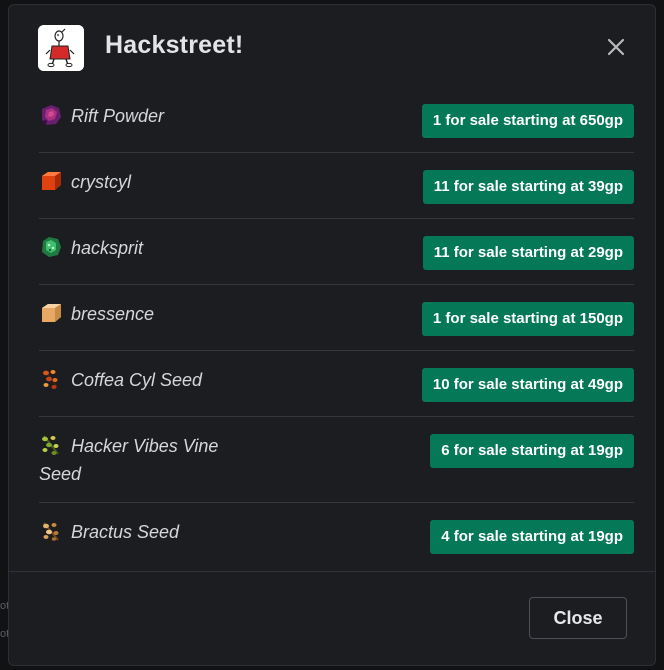 This screenshot has width=664, height=670. What do you see at coordinates (336, 120) in the screenshot?
I see `list-item: Rift Powder 1 for sale starting at 650gp` at bounding box center [336, 120].